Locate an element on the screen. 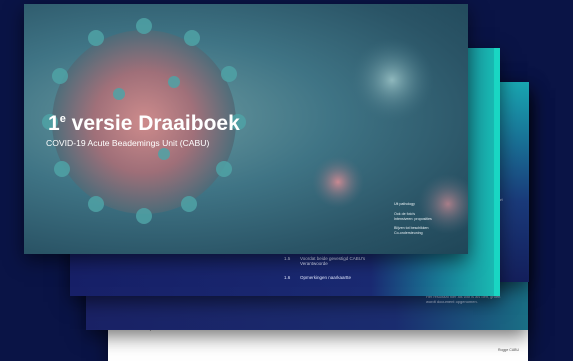  agenda-item: 1.6 Opmerkingen naarkaartte is located at coordinates (324, 277).